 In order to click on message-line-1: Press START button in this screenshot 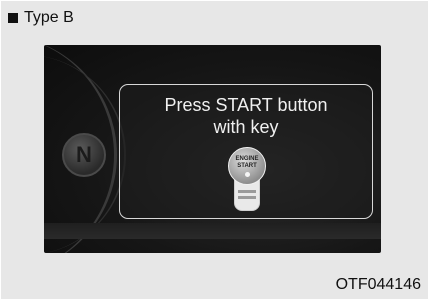, I will do `click(246, 105)`.